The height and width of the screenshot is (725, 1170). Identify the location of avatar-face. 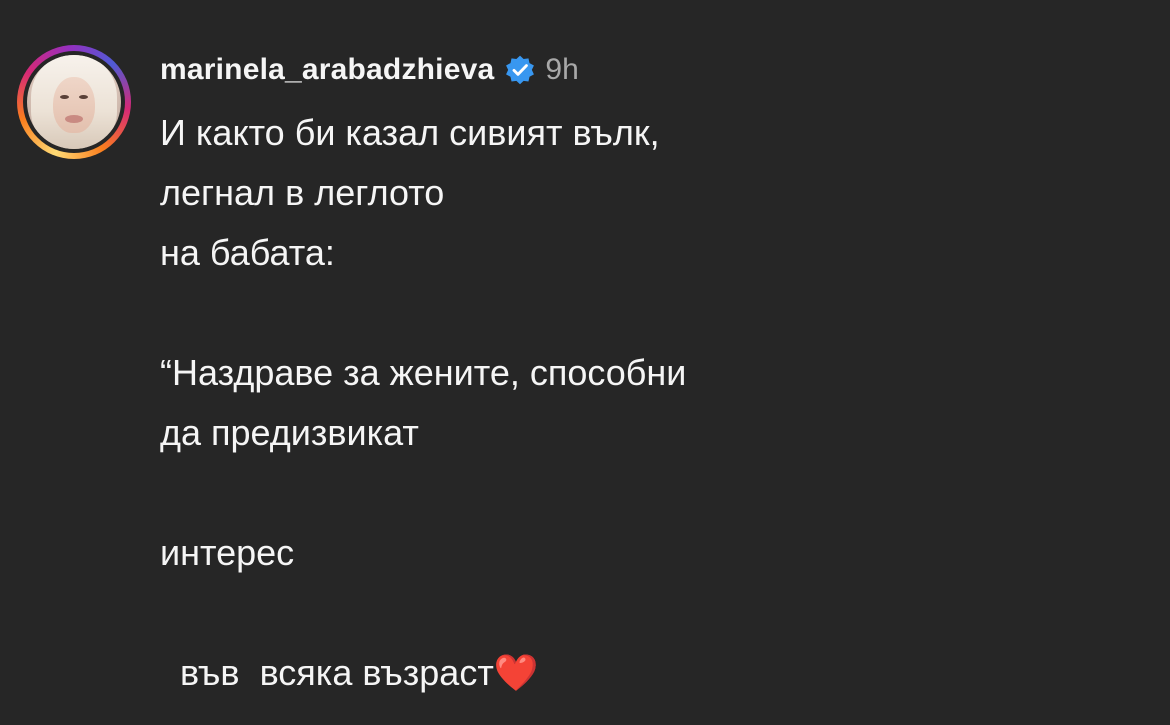
(74, 105).